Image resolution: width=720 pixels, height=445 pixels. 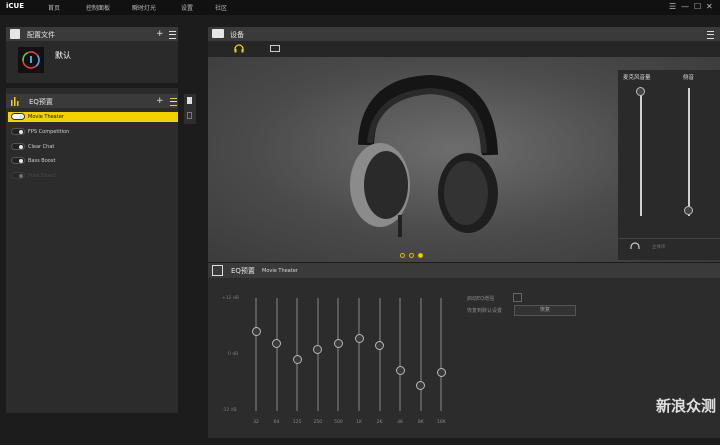 What do you see at coordinates (187, 7) in the screenshot?
I see `nav-settings: 设置` at bounding box center [187, 7].